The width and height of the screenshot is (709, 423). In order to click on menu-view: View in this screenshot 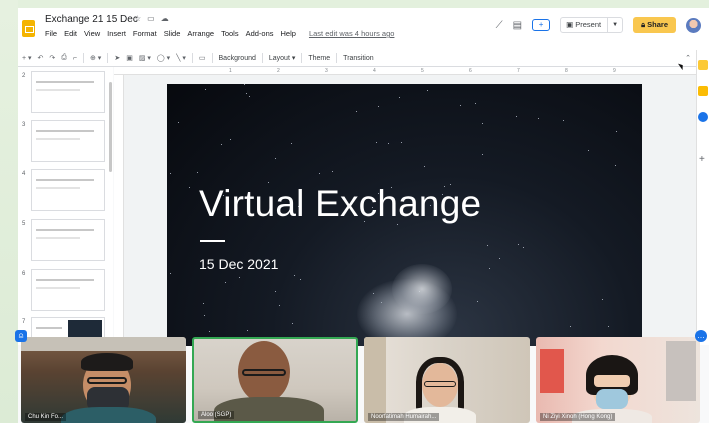, I will do `click(92, 33)`.